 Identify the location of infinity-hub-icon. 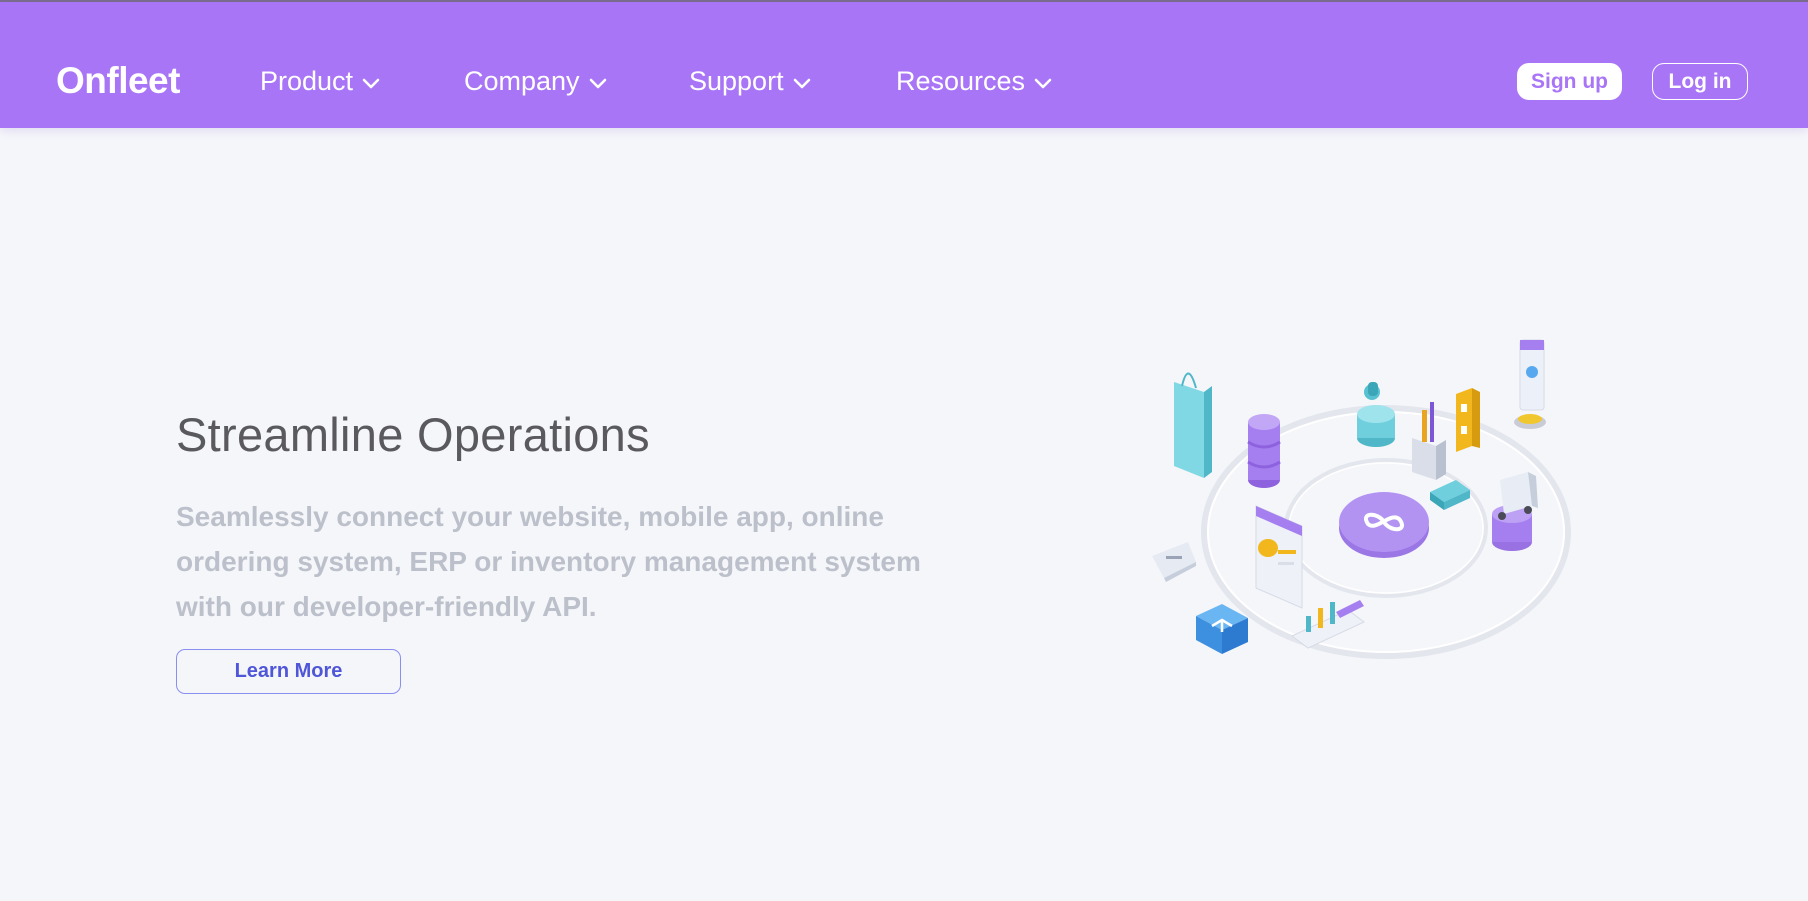
(1384, 525).